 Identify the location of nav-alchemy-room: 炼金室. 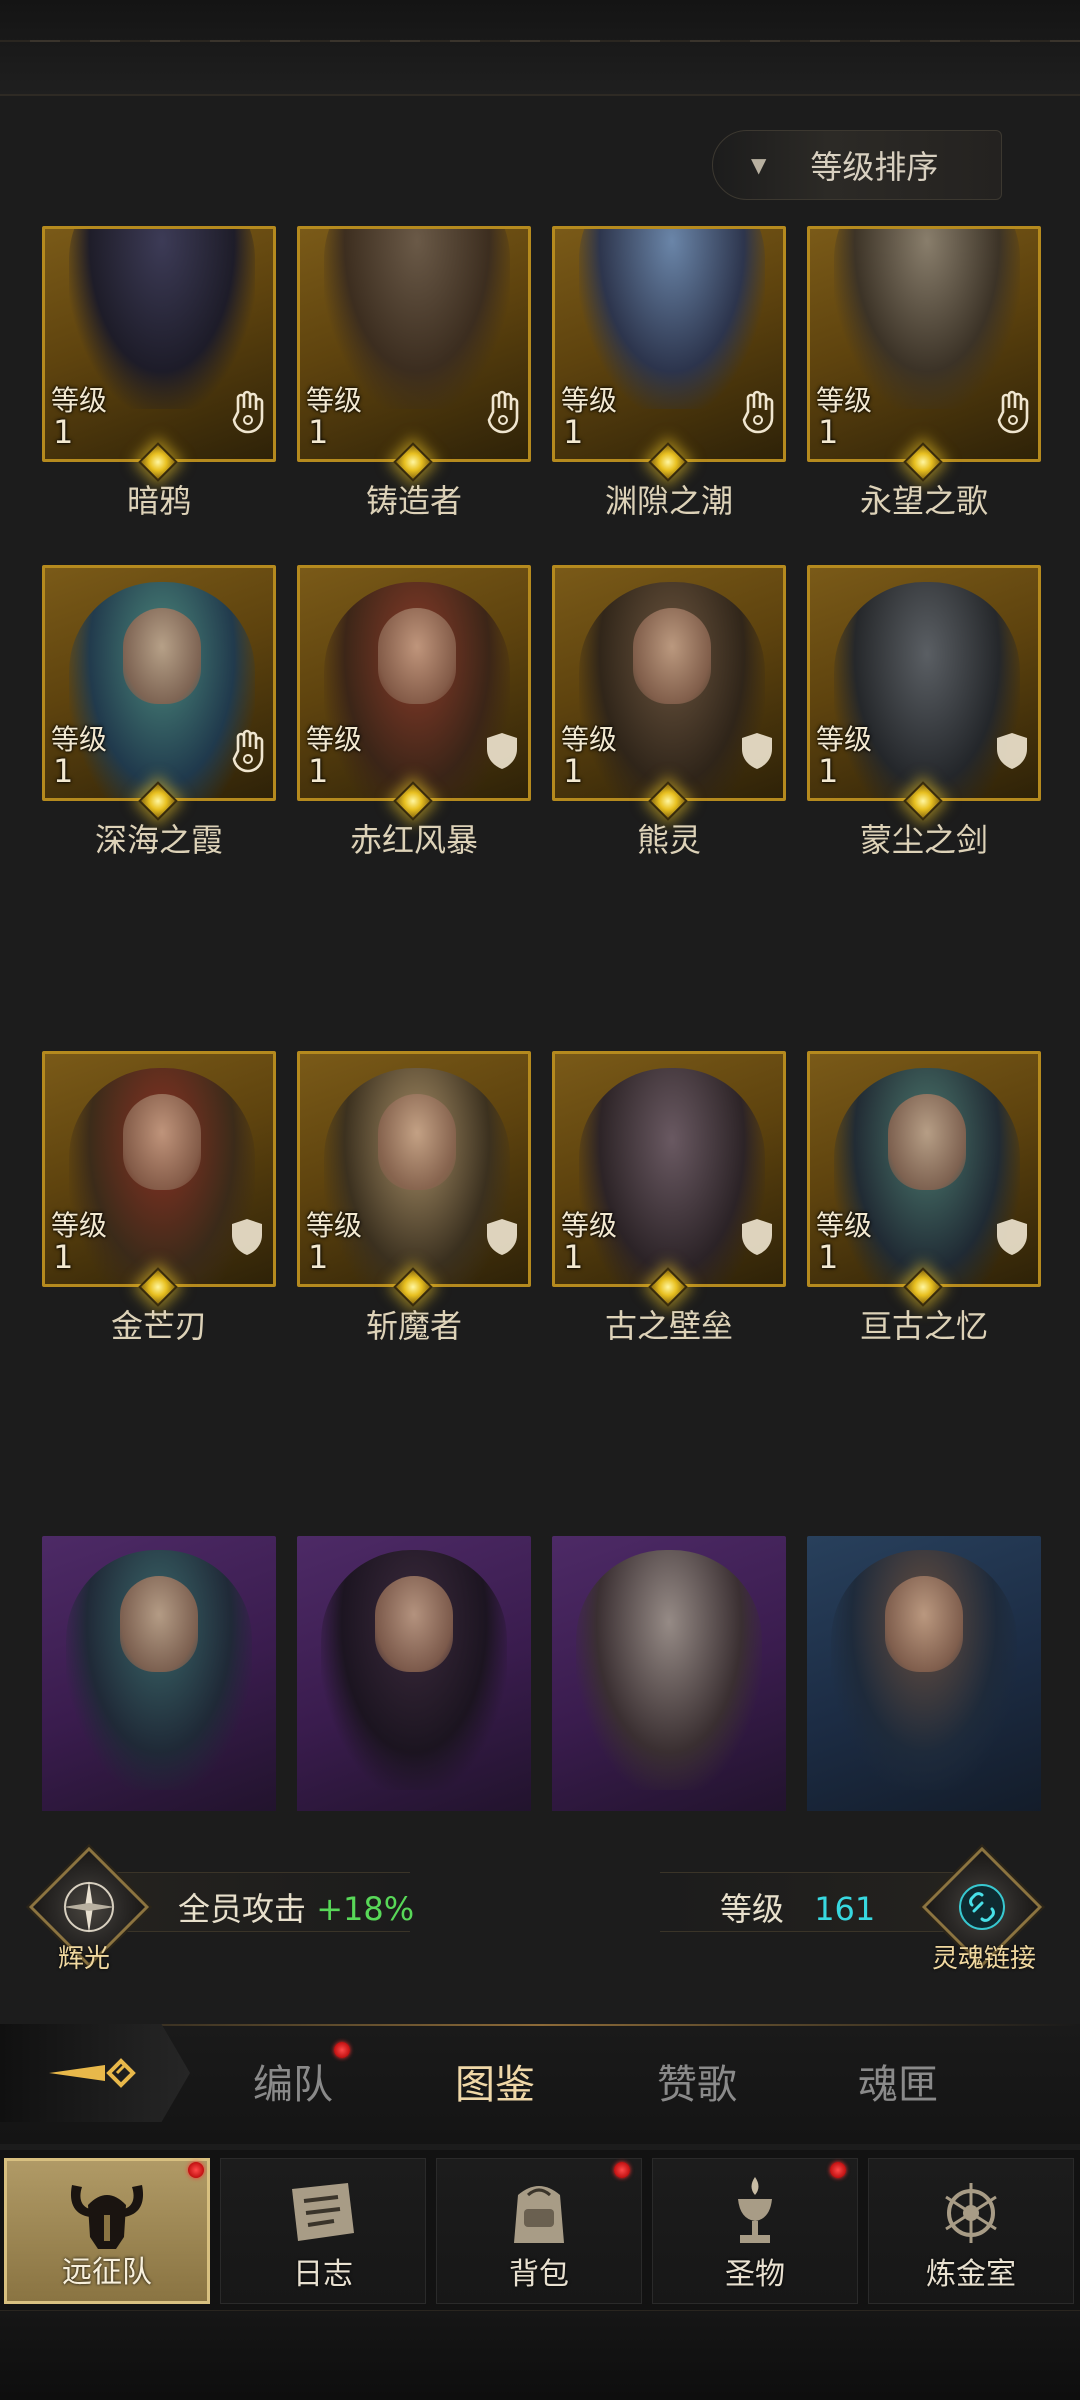
(971, 2231).